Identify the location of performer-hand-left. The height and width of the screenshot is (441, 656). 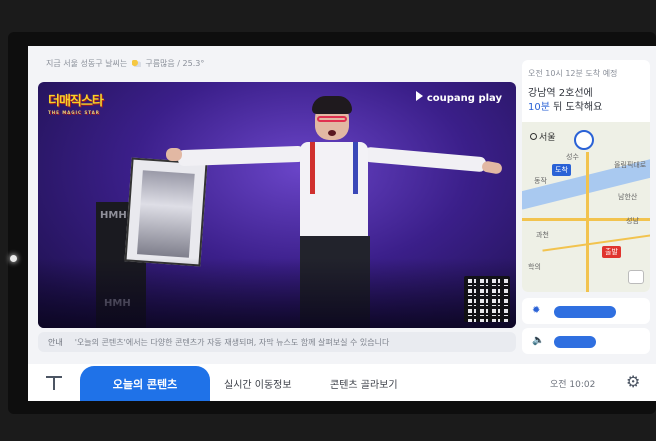
(174, 154).